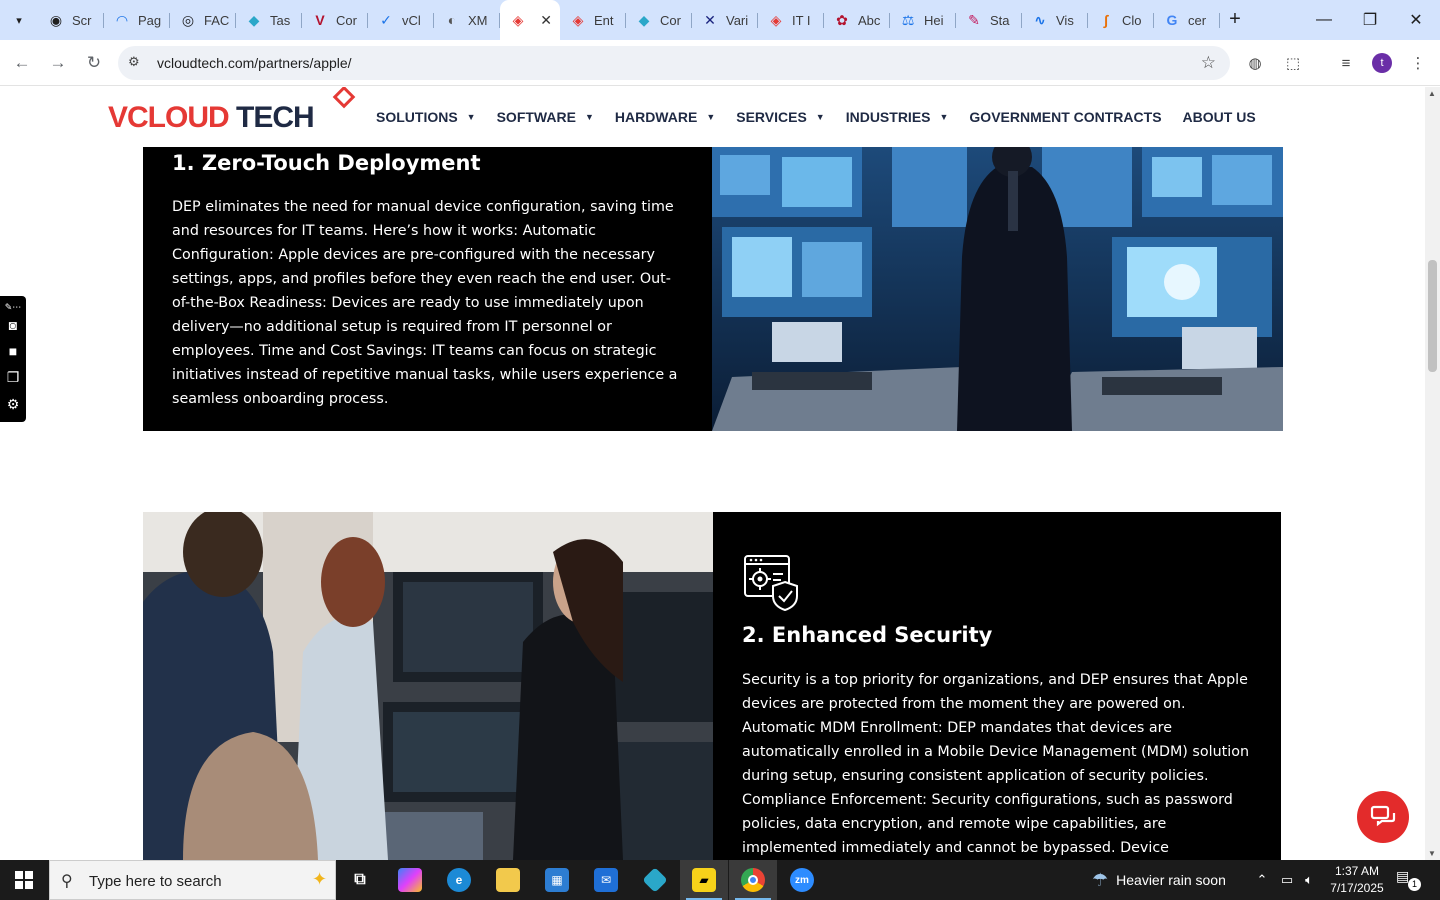 This screenshot has height=900, width=1440. Describe the element at coordinates (753, 880) in the screenshot. I see `chrome-app` at that location.